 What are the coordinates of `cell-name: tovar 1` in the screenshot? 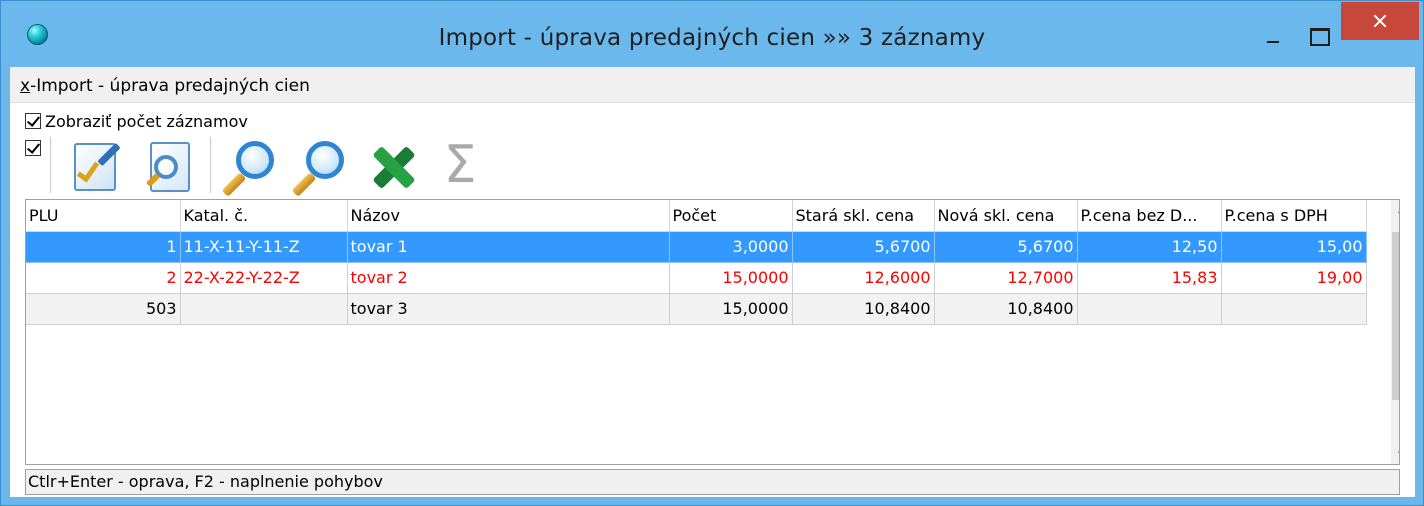 It's located at (508, 247).